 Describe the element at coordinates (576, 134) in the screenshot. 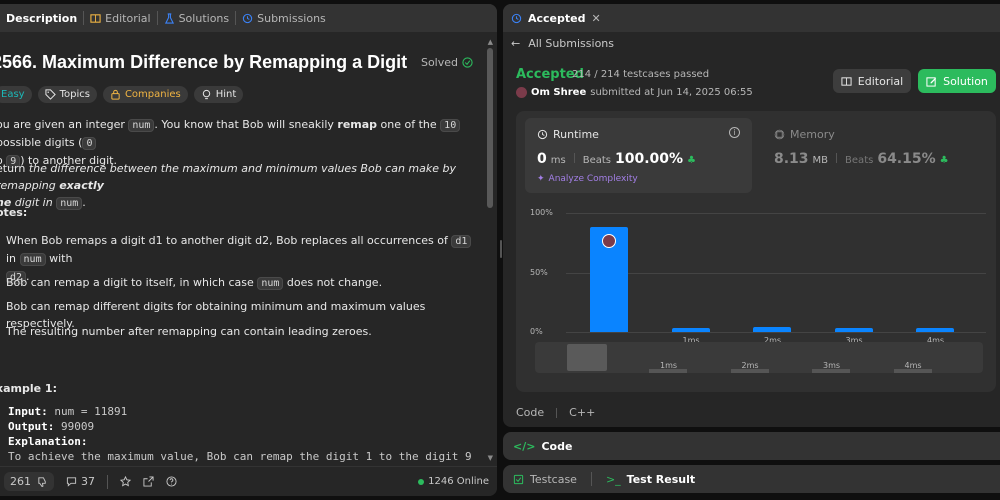

I see `runtime-label: Runtime` at that location.